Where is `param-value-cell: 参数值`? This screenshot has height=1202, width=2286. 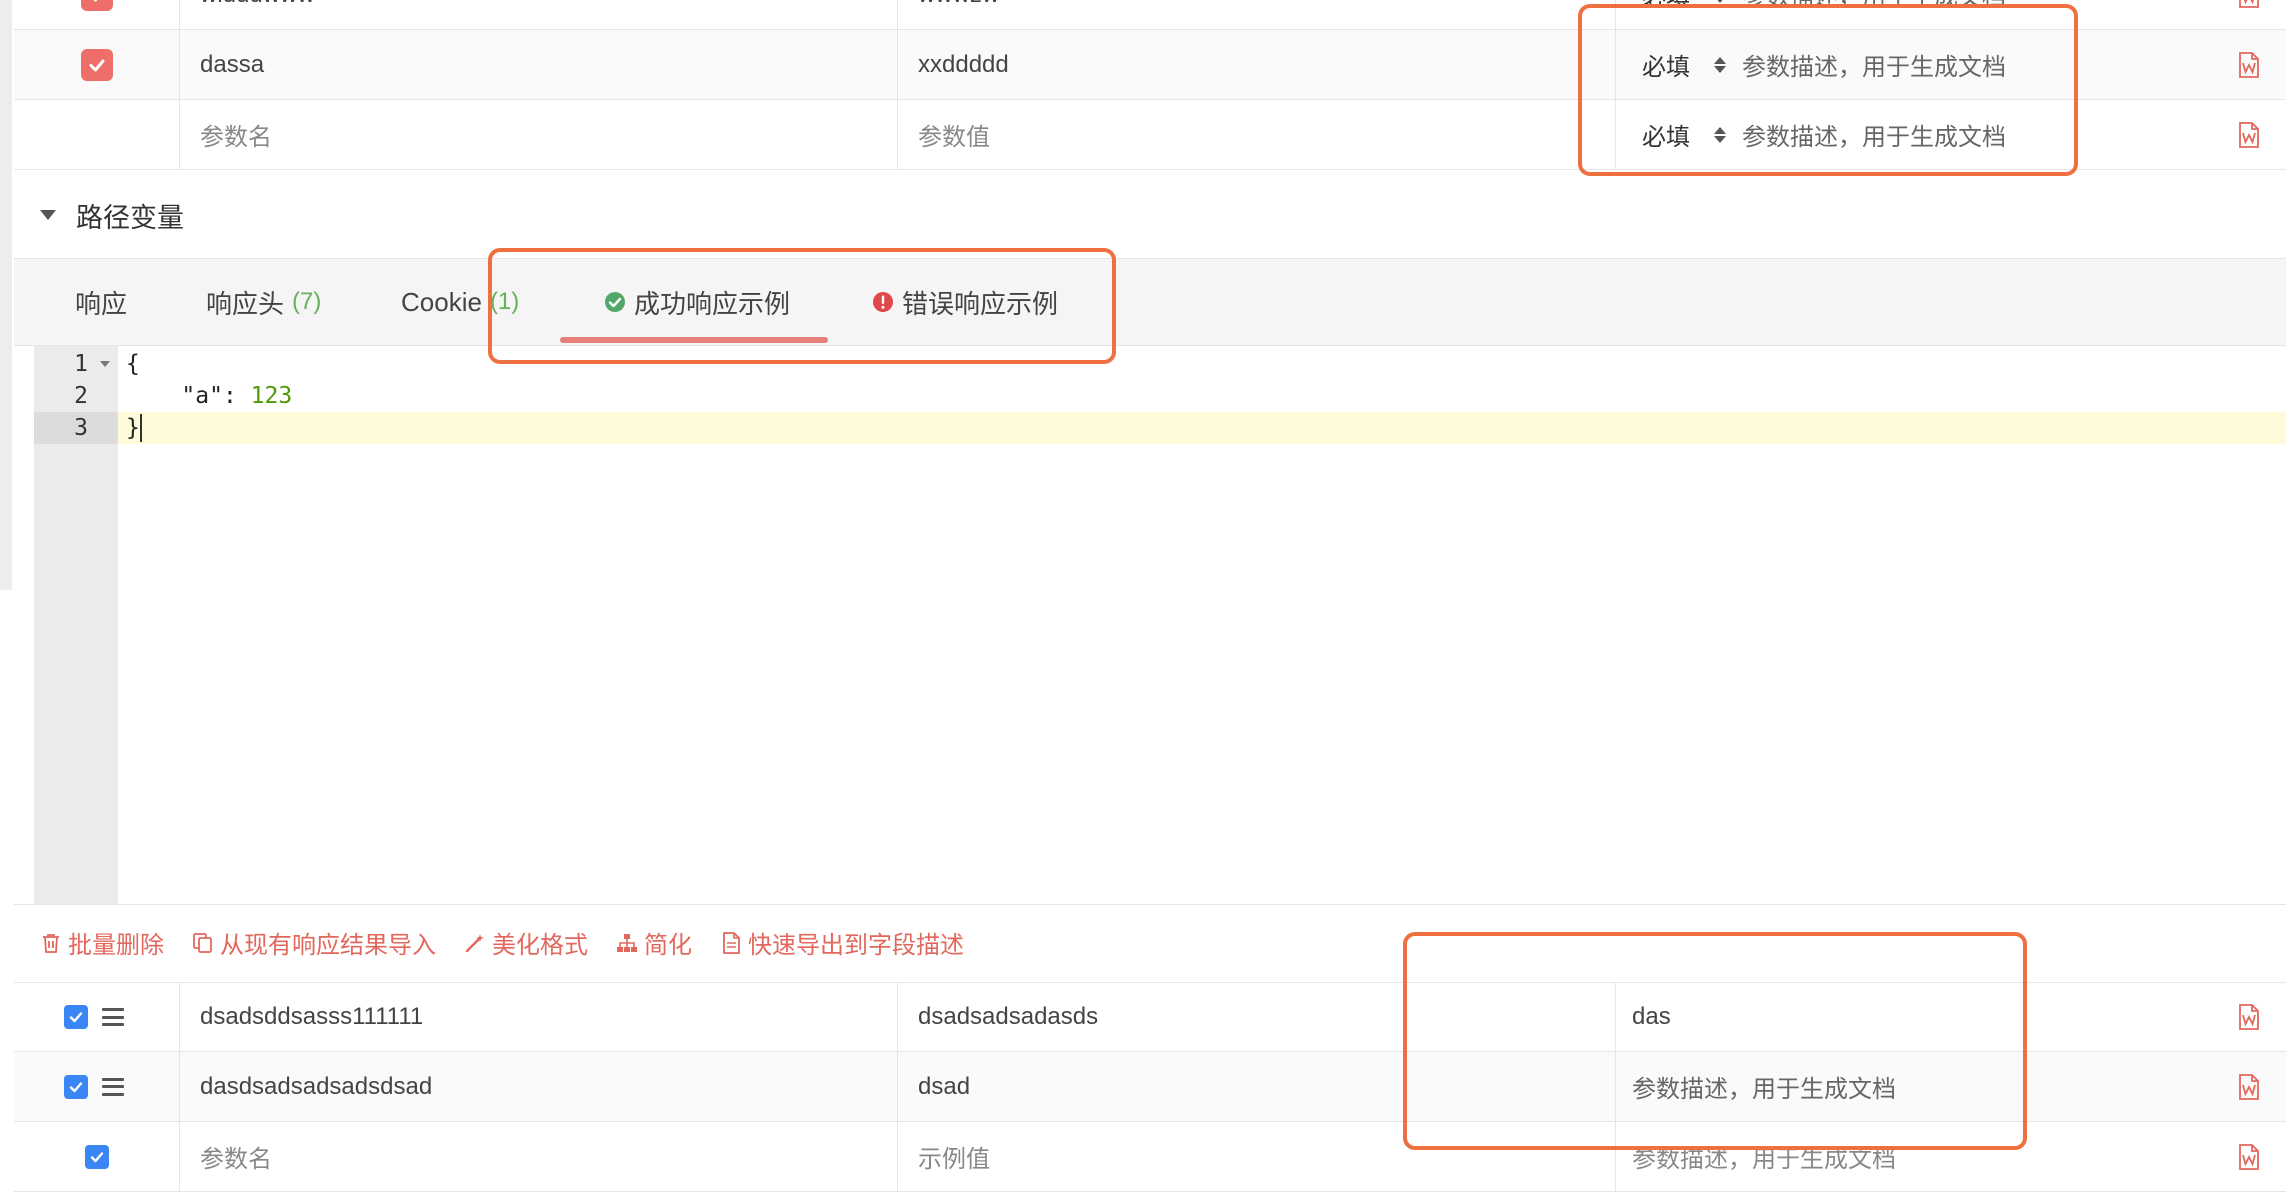 param-value-cell: 参数值 is located at coordinates (1256, 134).